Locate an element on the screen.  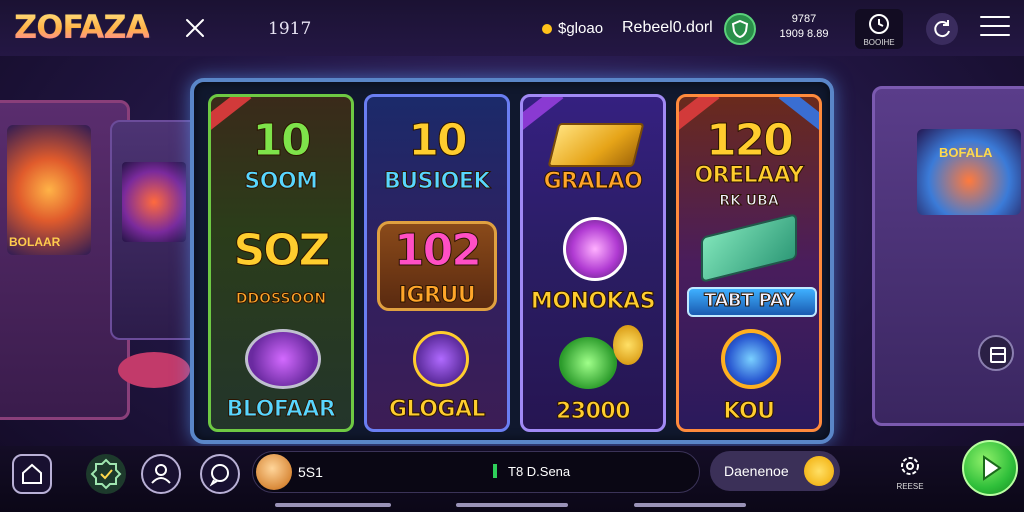
arcade-screen-label-right: BOFALA is located at coordinates (966, 152).